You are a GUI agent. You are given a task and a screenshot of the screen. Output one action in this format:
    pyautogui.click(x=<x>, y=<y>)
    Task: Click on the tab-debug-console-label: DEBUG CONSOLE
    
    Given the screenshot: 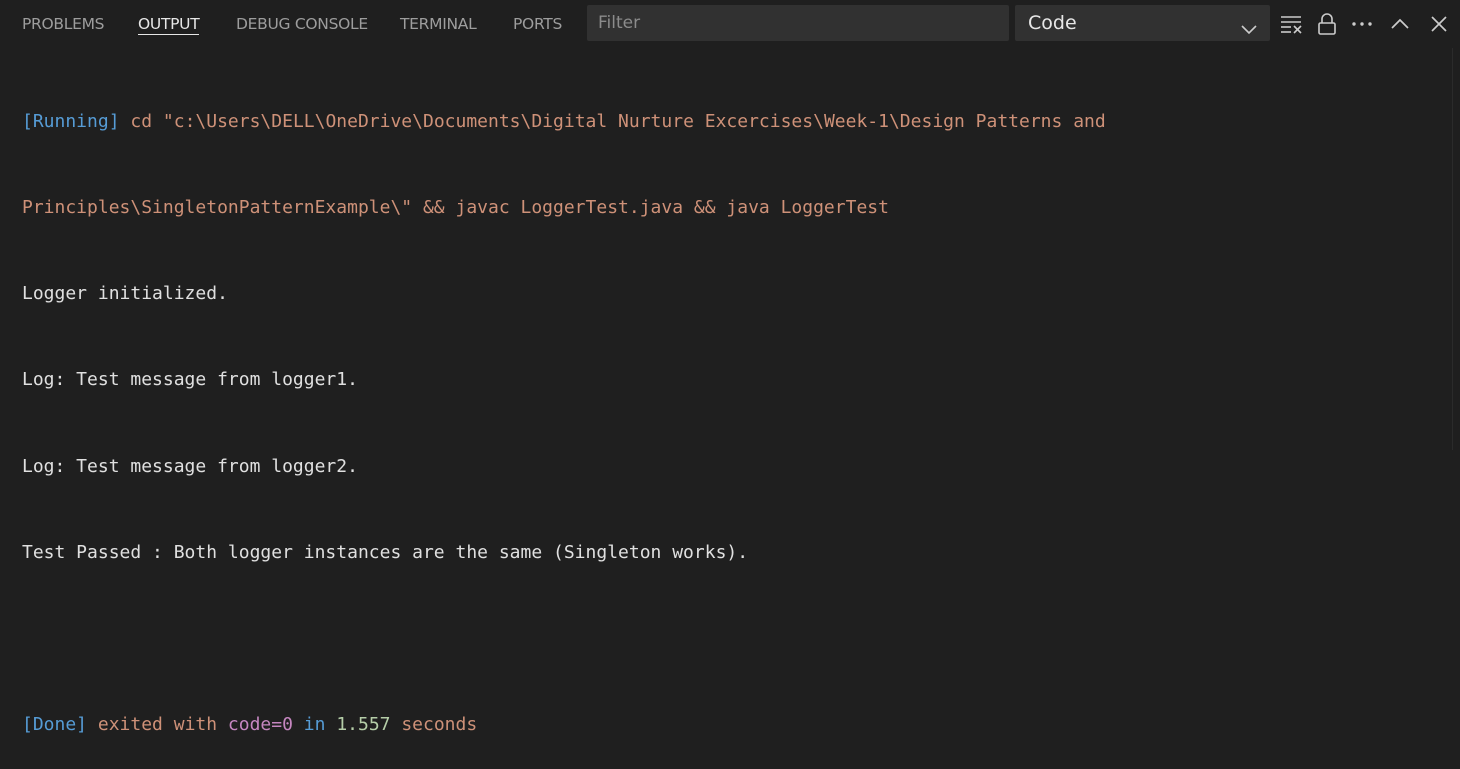 What is the action you would take?
    pyautogui.click(x=302, y=24)
    